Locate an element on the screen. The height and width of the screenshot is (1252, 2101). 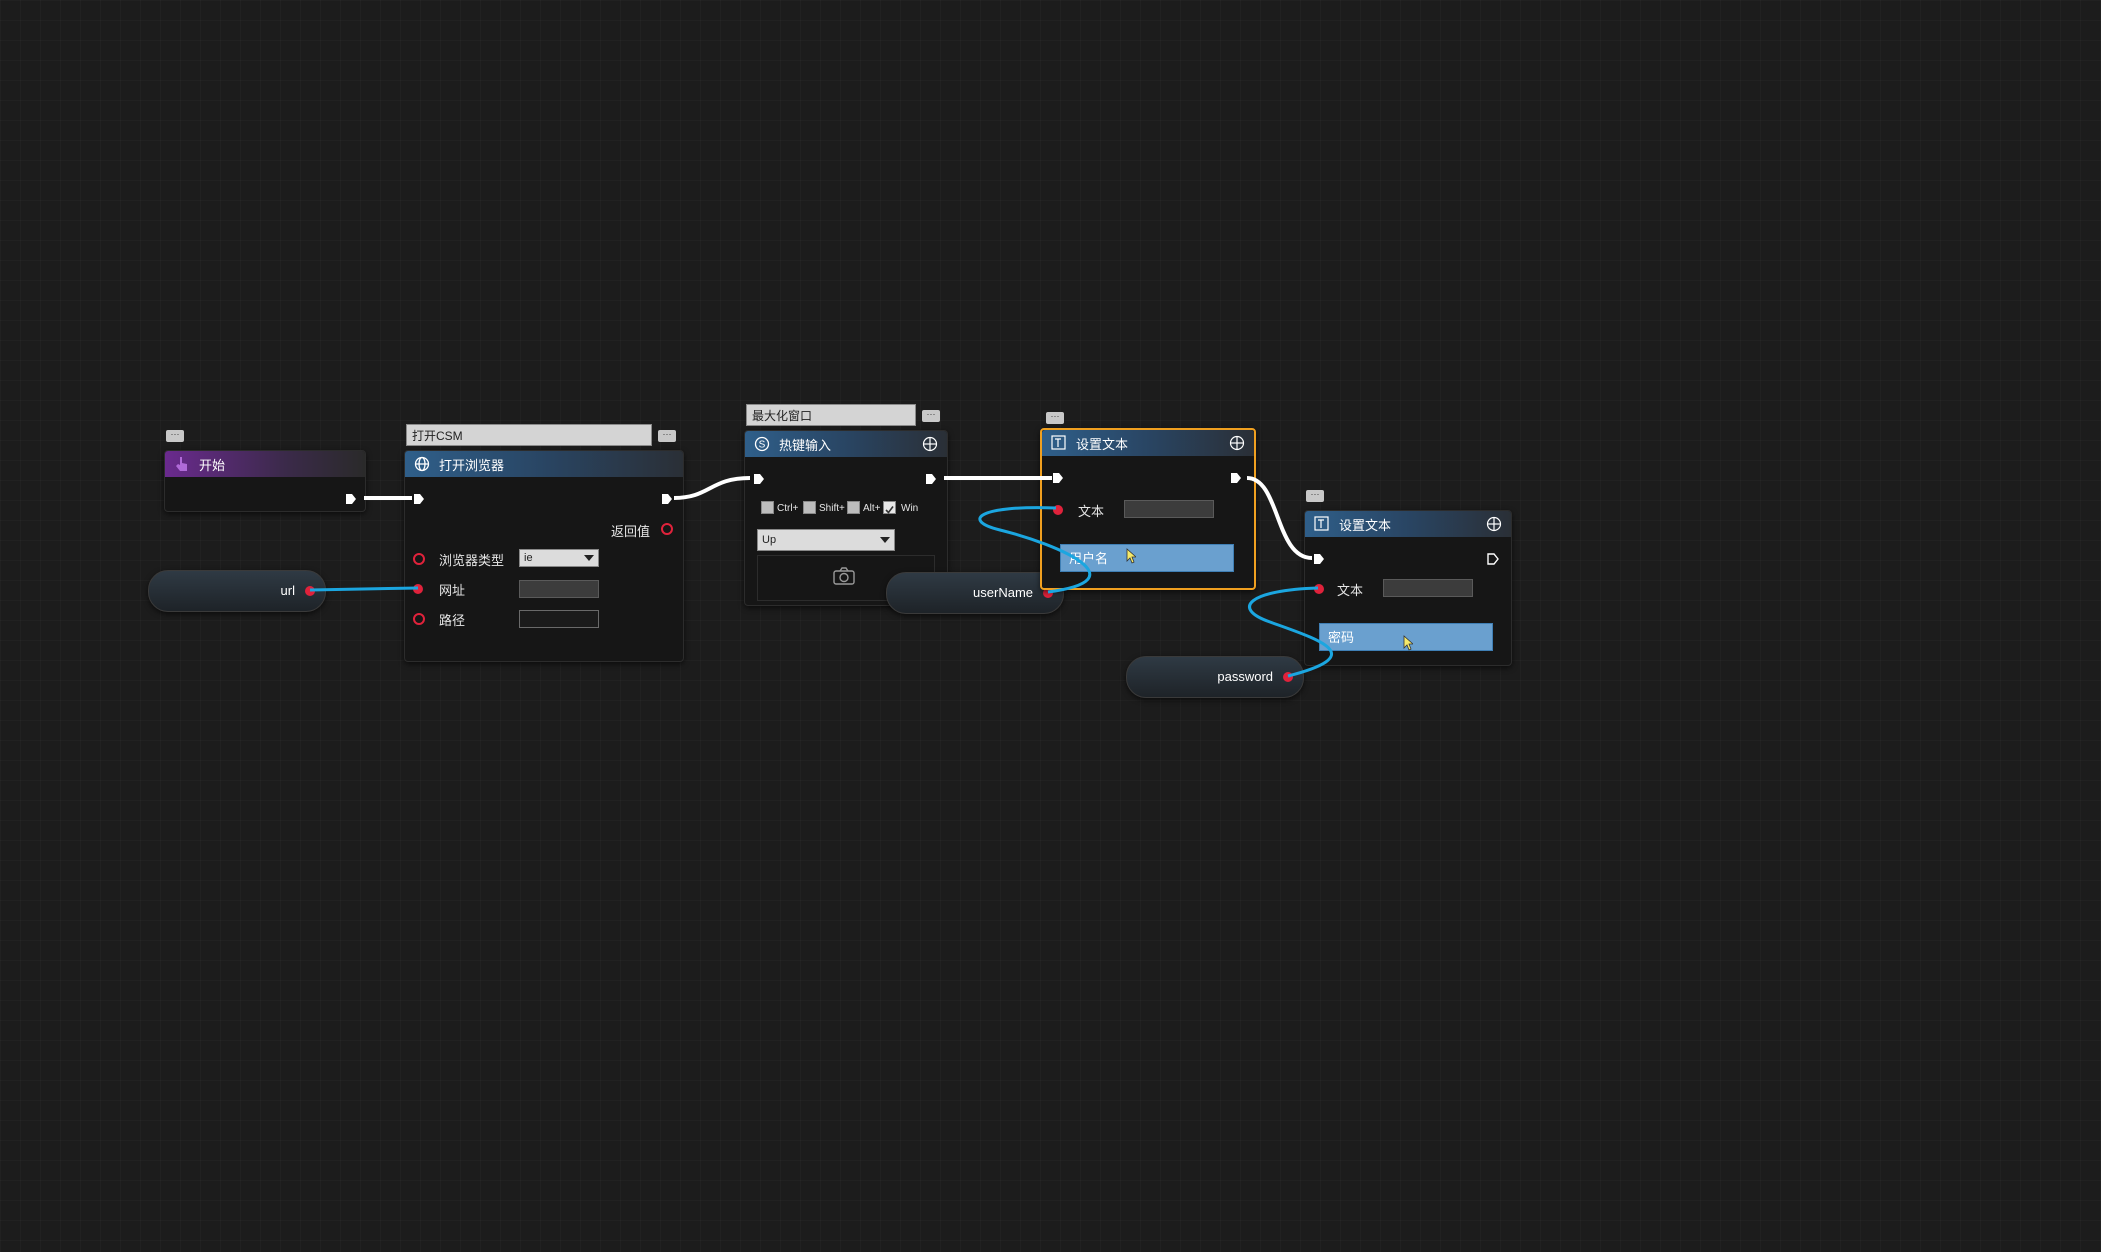
hotkey-title: 热键输入 is located at coordinates (805, 445).